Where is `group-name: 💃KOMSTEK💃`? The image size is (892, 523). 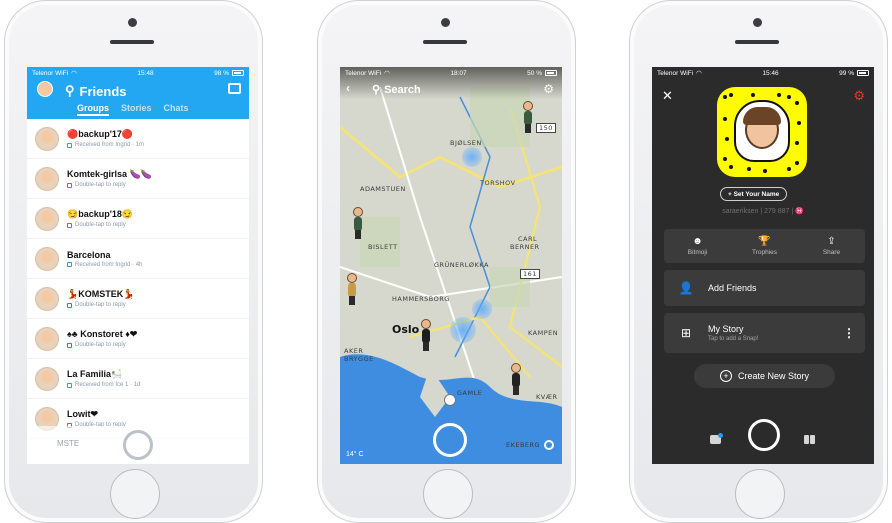
group-name: 💃KOMSTEK💃 is located at coordinates (101, 294).